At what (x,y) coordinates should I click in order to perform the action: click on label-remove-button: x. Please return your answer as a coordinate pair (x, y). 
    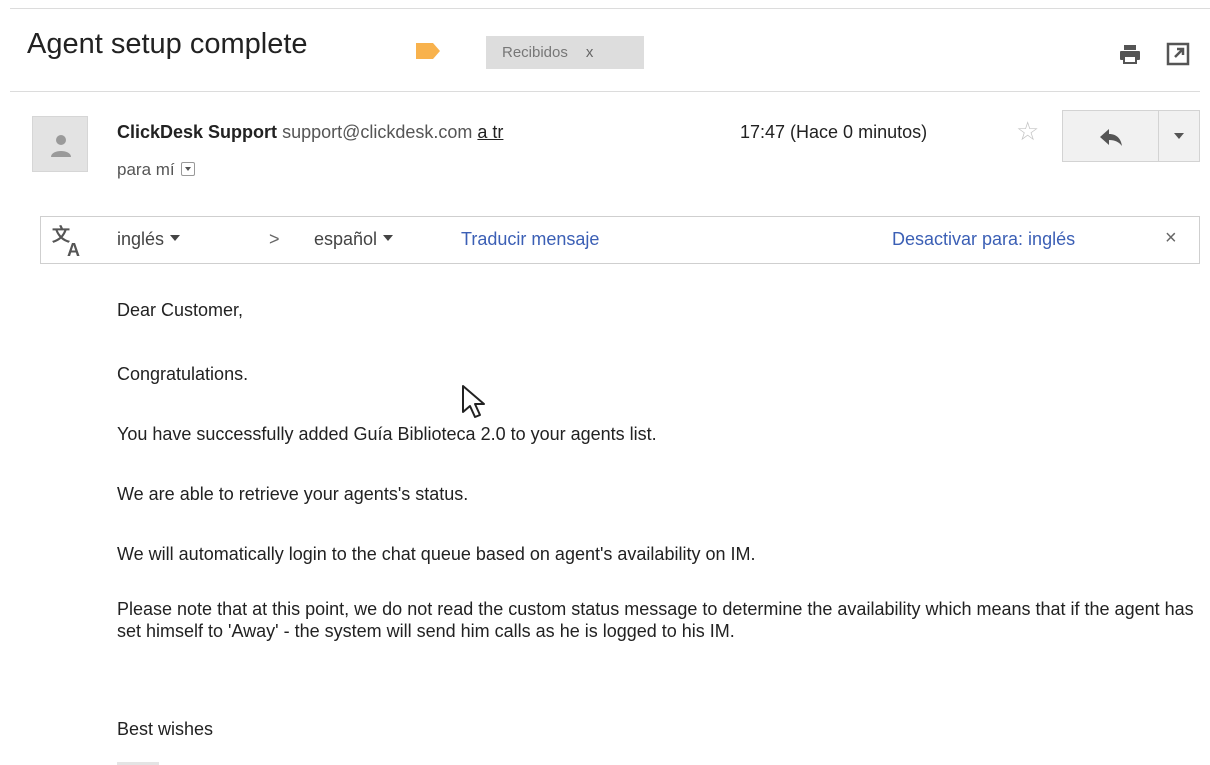
    Looking at the image, I should click on (590, 52).